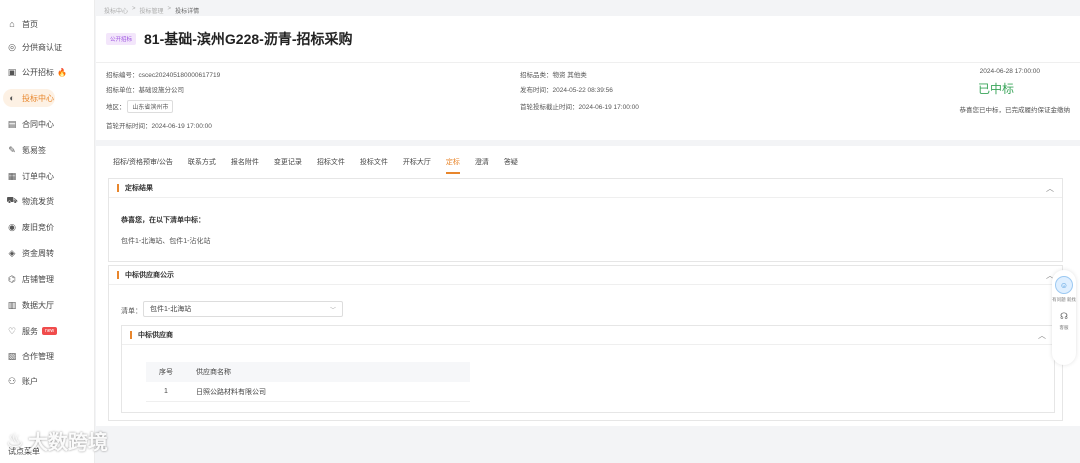 This screenshot has width=1080, height=463. What do you see at coordinates (585, 188) in the screenshot?
I see `award-result-header: 定标结果 ︿` at bounding box center [585, 188].